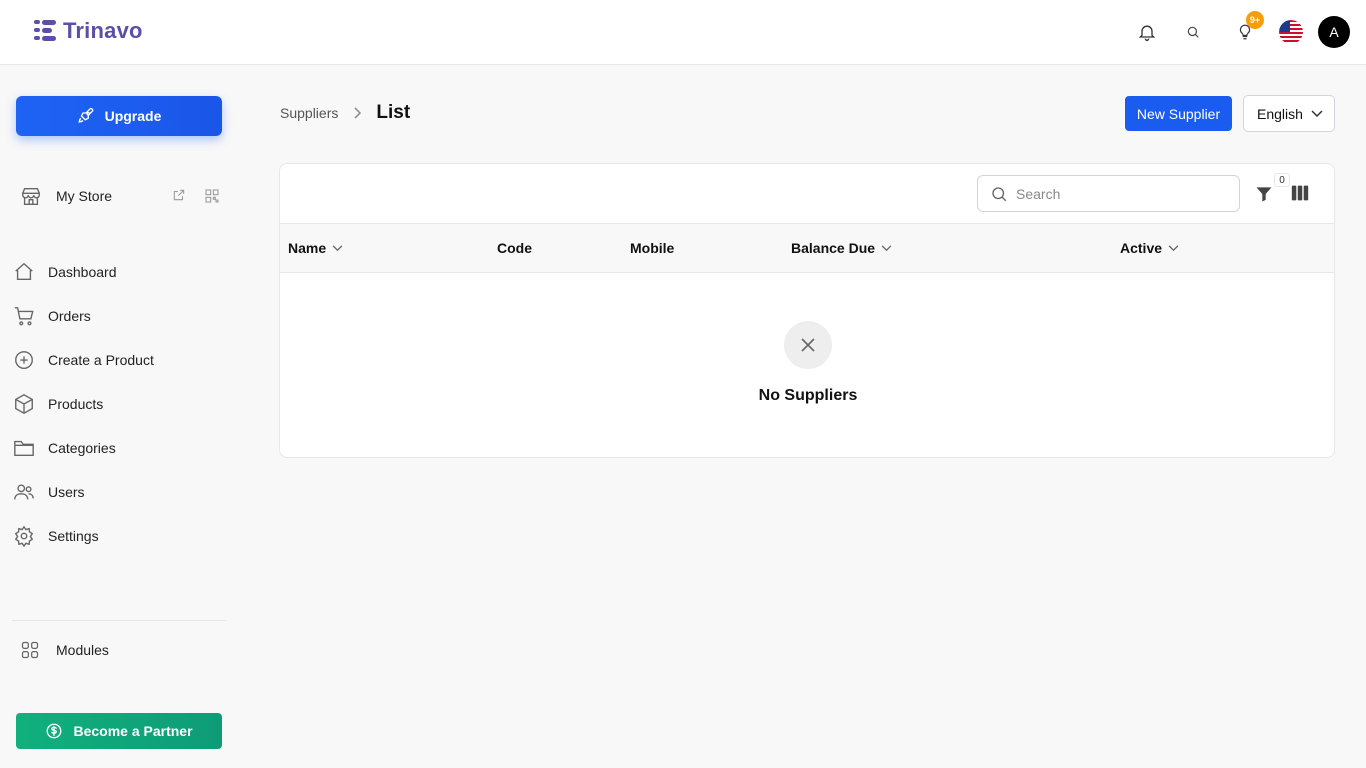 The height and width of the screenshot is (768, 1366). What do you see at coordinates (66, 492) in the screenshot?
I see `sidebar-item-label: Users` at bounding box center [66, 492].